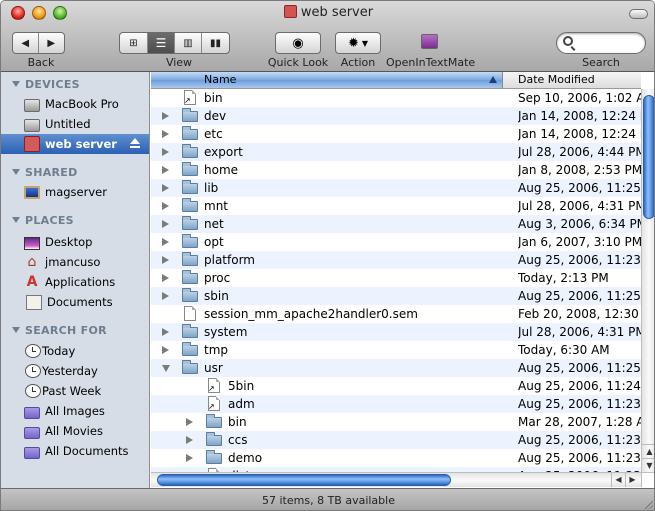 The width and height of the screenshot is (655, 511). I want to click on file-row: ↗ adm Aug 25, 2006, 11:23 AM, so click(396, 404).